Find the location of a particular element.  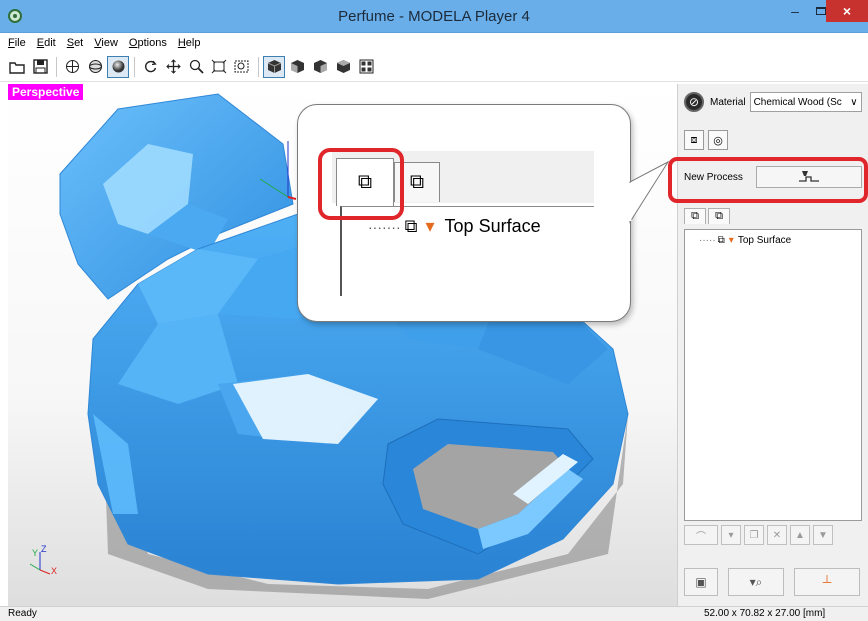

chevron-down-icon: ∨ is located at coordinates (854, 102).